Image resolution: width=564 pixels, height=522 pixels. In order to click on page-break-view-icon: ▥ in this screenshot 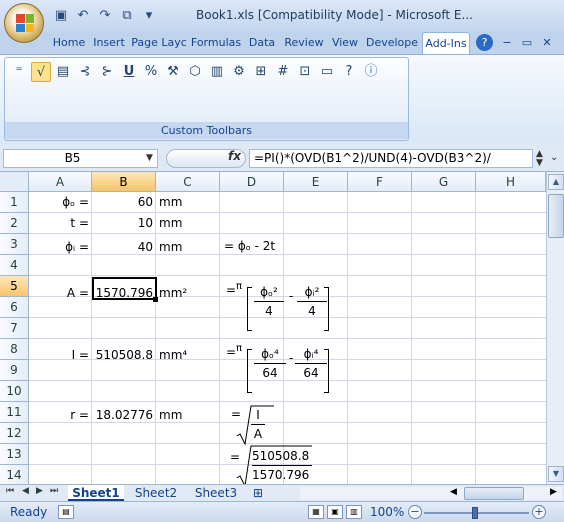, I will do `click(354, 512)`.